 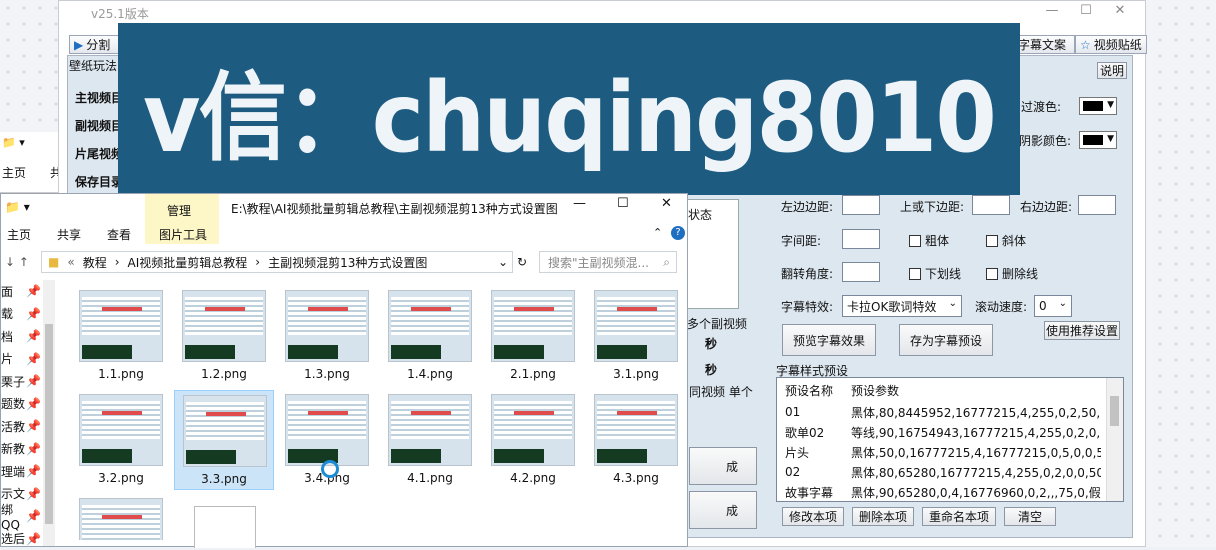 I want to click on breadcrumb-item: 教程, so click(x=95, y=262).